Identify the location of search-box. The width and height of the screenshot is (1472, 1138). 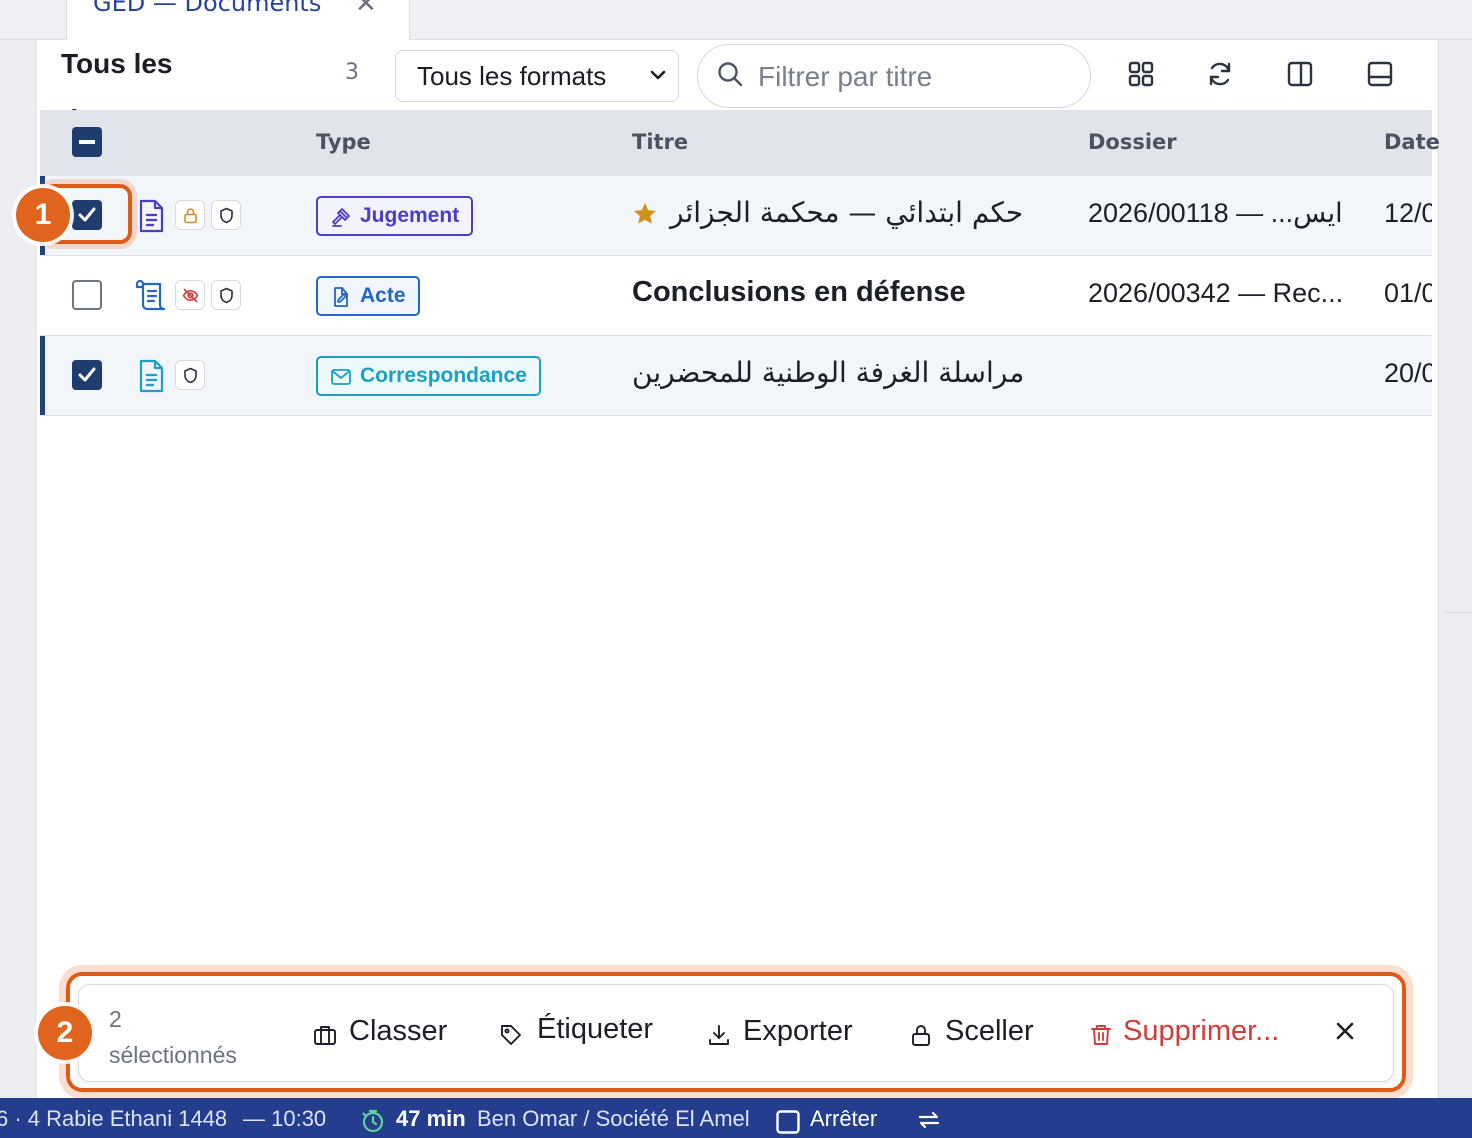
(894, 76).